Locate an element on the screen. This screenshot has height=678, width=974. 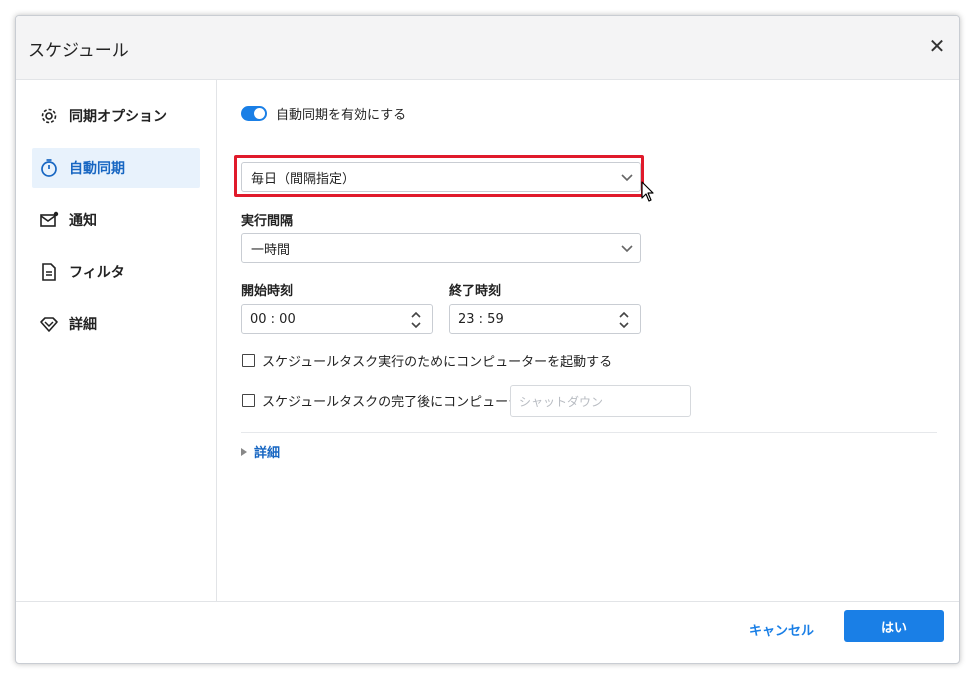
end-time-value: 23 : 59 is located at coordinates (481, 319).